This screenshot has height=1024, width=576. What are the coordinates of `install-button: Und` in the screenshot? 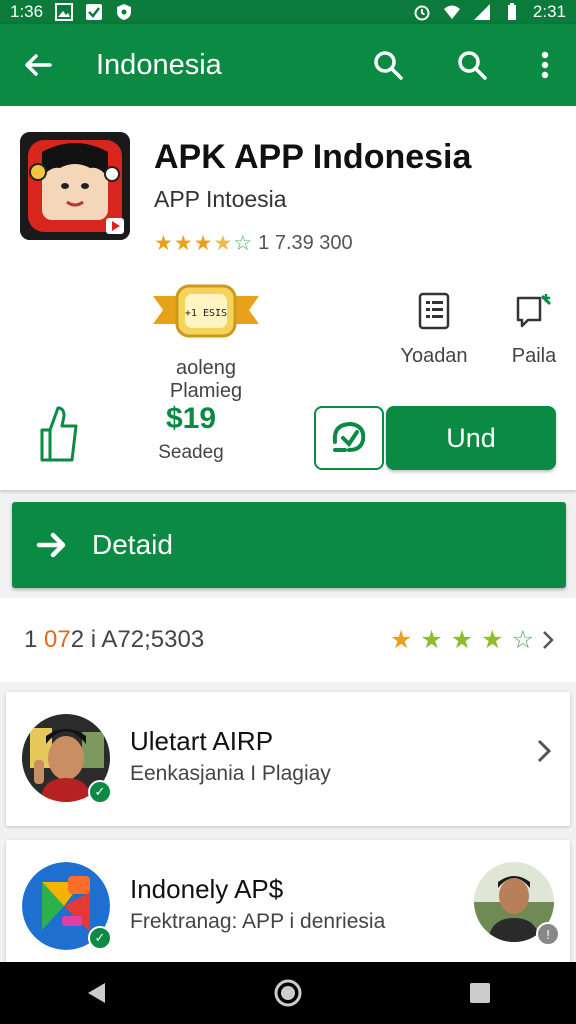 It's located at (471, 438).